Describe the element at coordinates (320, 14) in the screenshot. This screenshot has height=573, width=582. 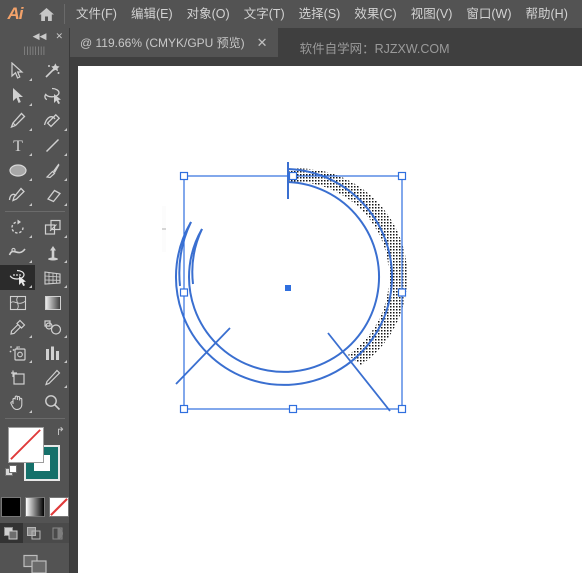
I see `menu-select: 选择(S)` at that location.